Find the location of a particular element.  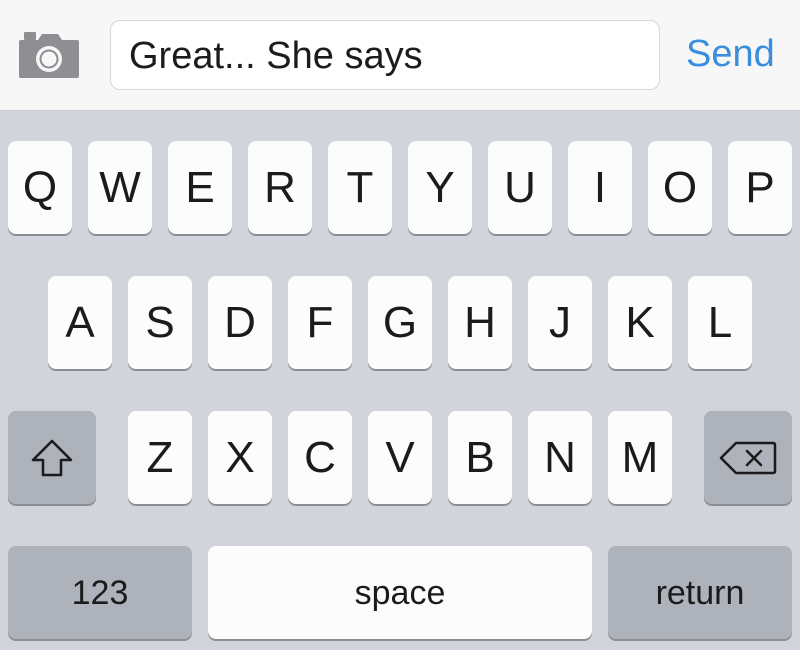

message-text: Great... She says is located at coordinates (276, 56).